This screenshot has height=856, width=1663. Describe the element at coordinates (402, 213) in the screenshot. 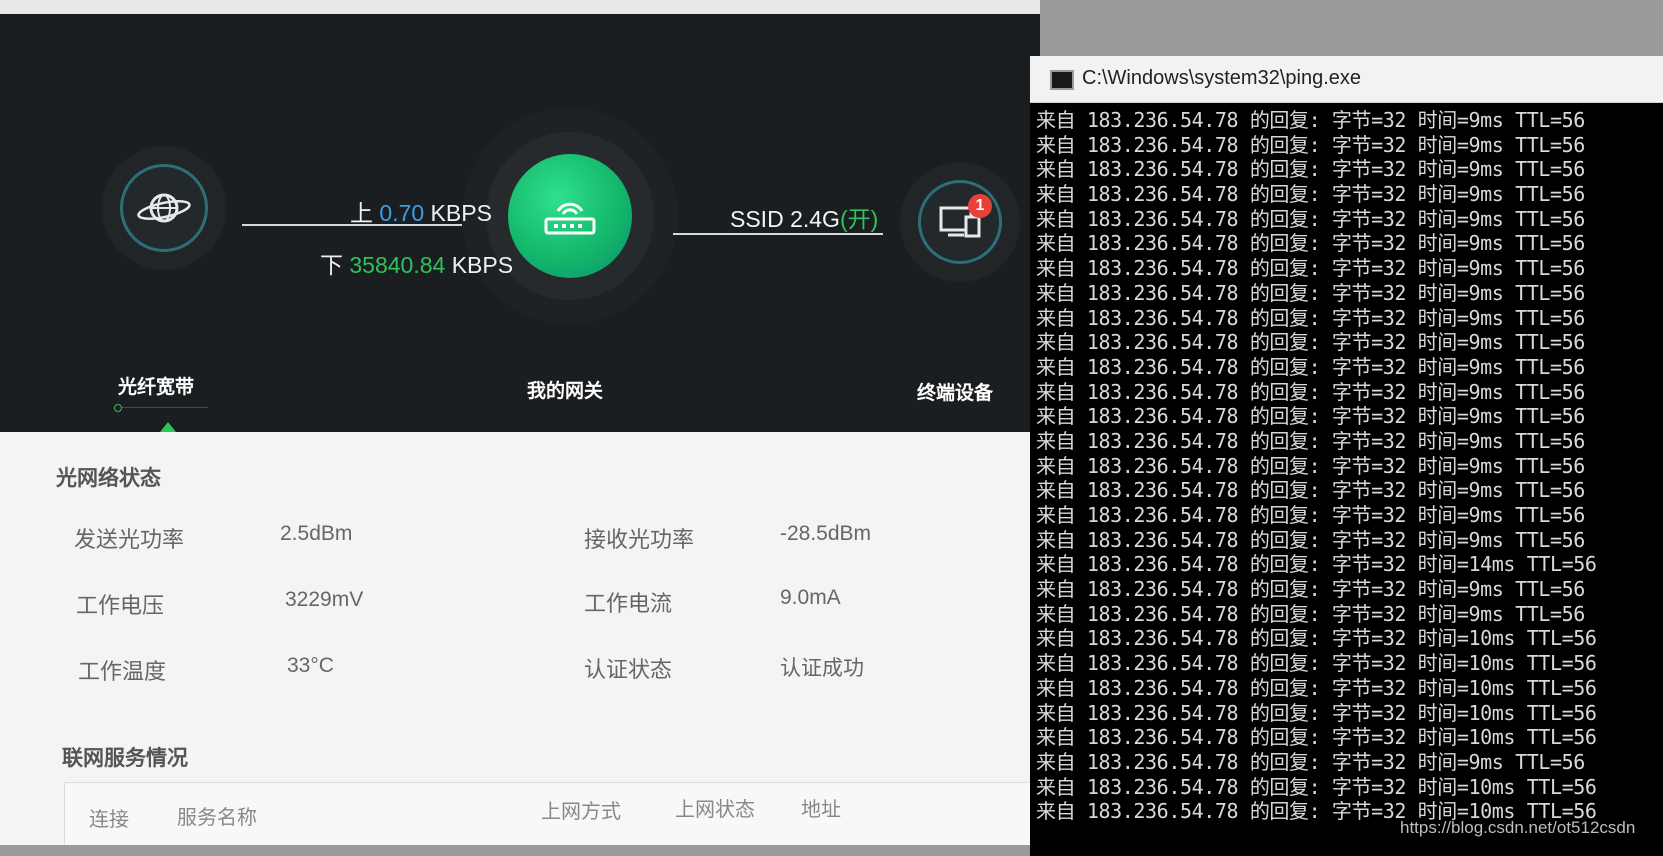

I see `upload-value: 0.70` at that location.